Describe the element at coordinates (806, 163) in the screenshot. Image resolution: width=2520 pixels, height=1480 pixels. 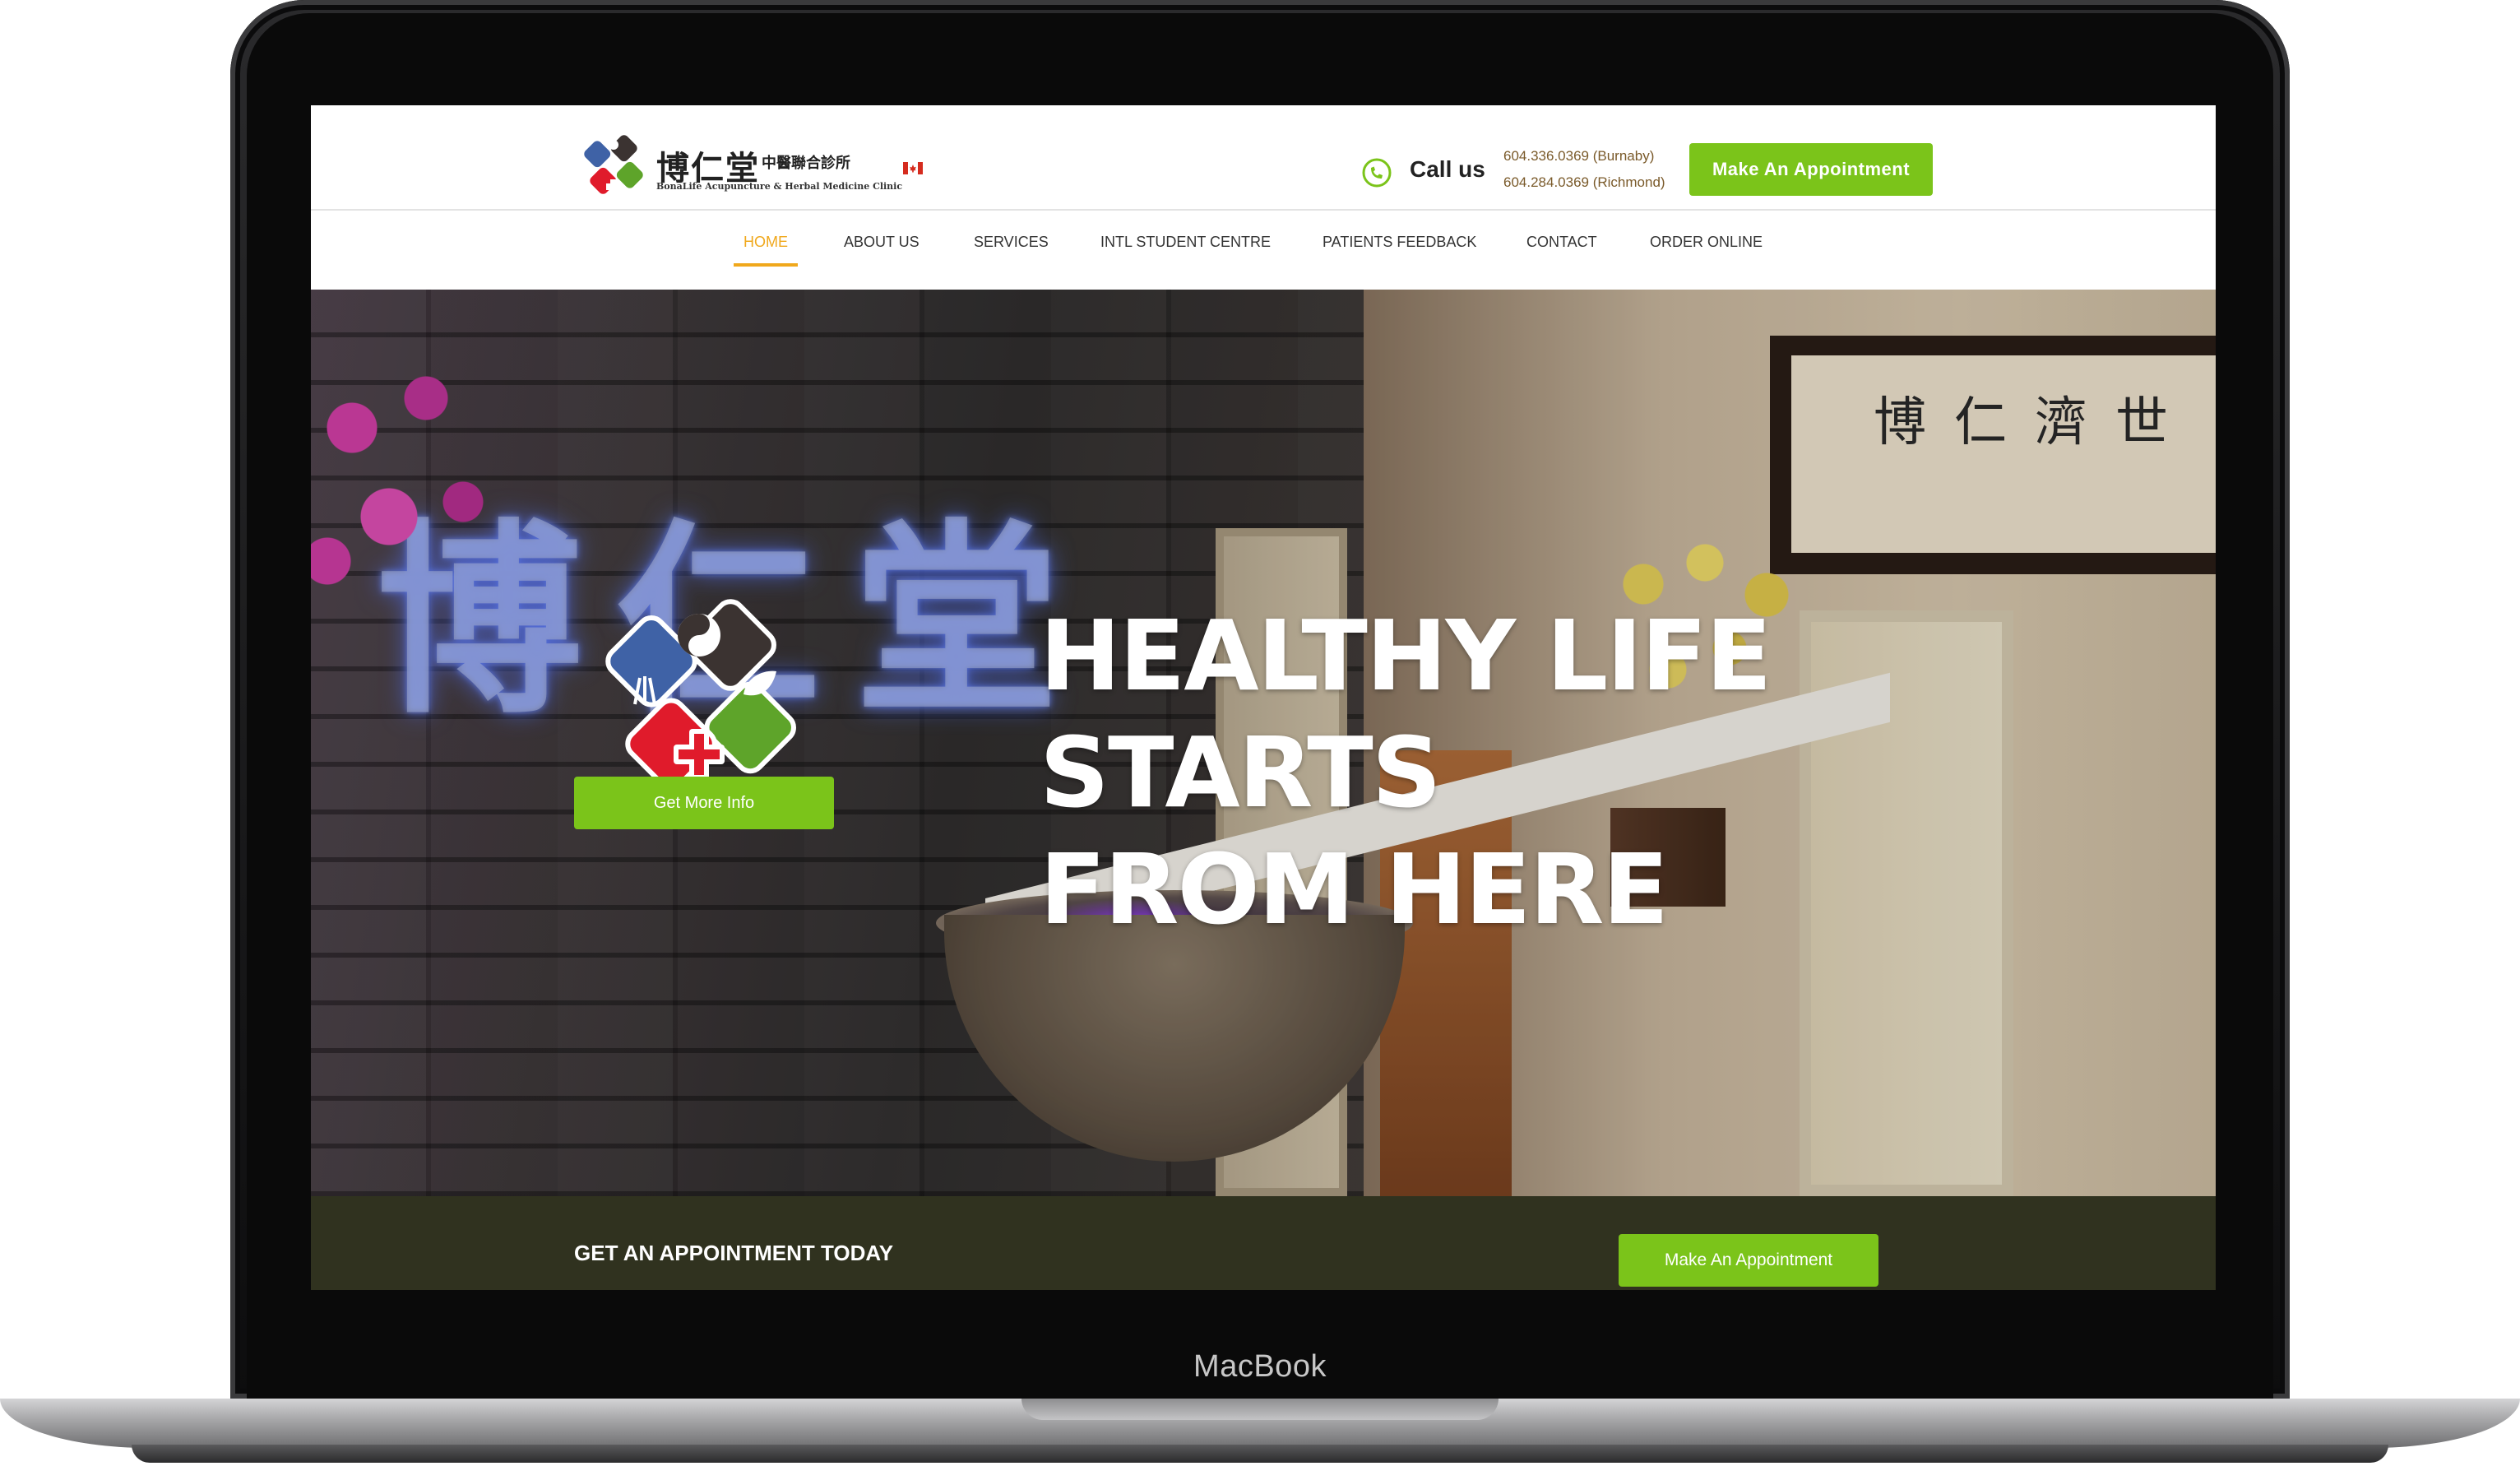
I see `logo-chinese-subtitle: 中醫聯合診所` at that location.